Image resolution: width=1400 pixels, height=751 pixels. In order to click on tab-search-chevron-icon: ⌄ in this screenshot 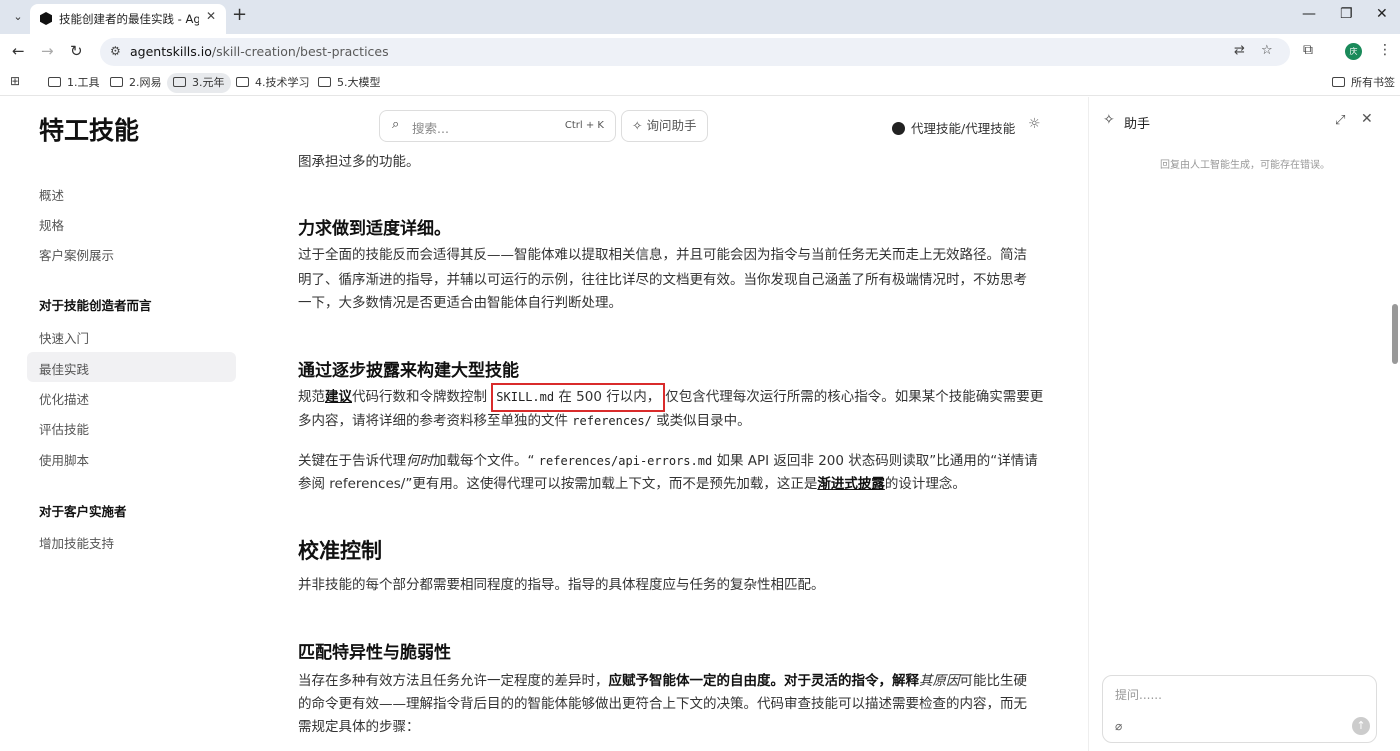, I will do `click(18, 17)`.